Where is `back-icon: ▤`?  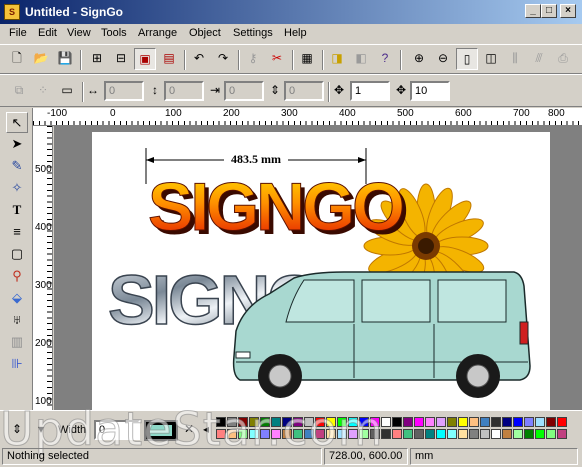 back-icon: ▤ is located at coordinates (169, 59).